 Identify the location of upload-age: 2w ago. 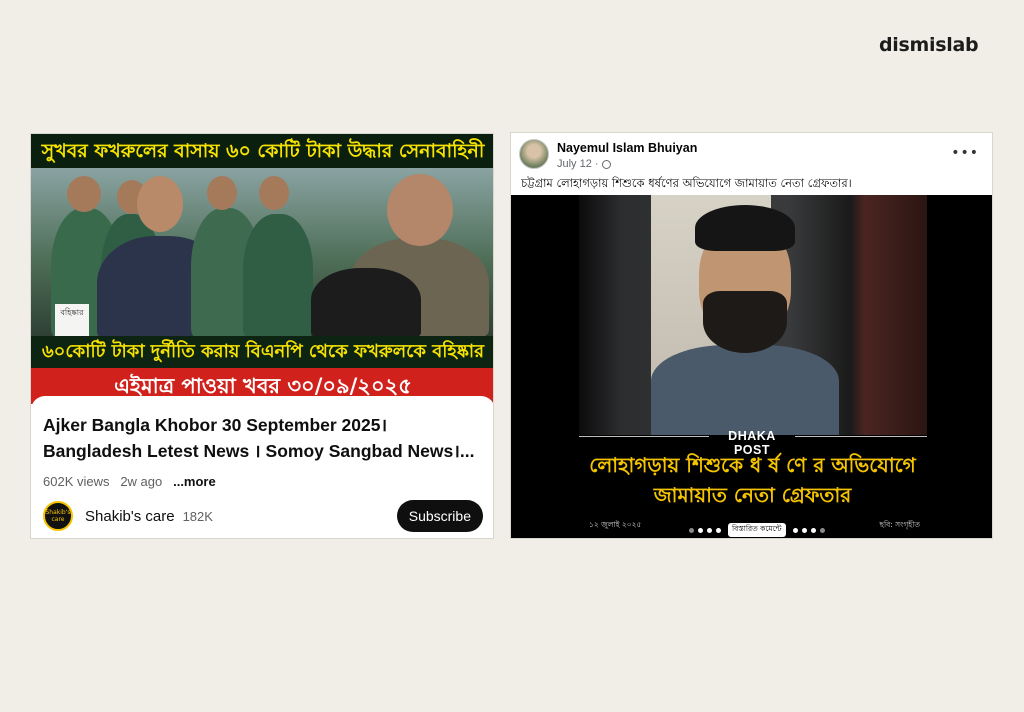
(141, 481).